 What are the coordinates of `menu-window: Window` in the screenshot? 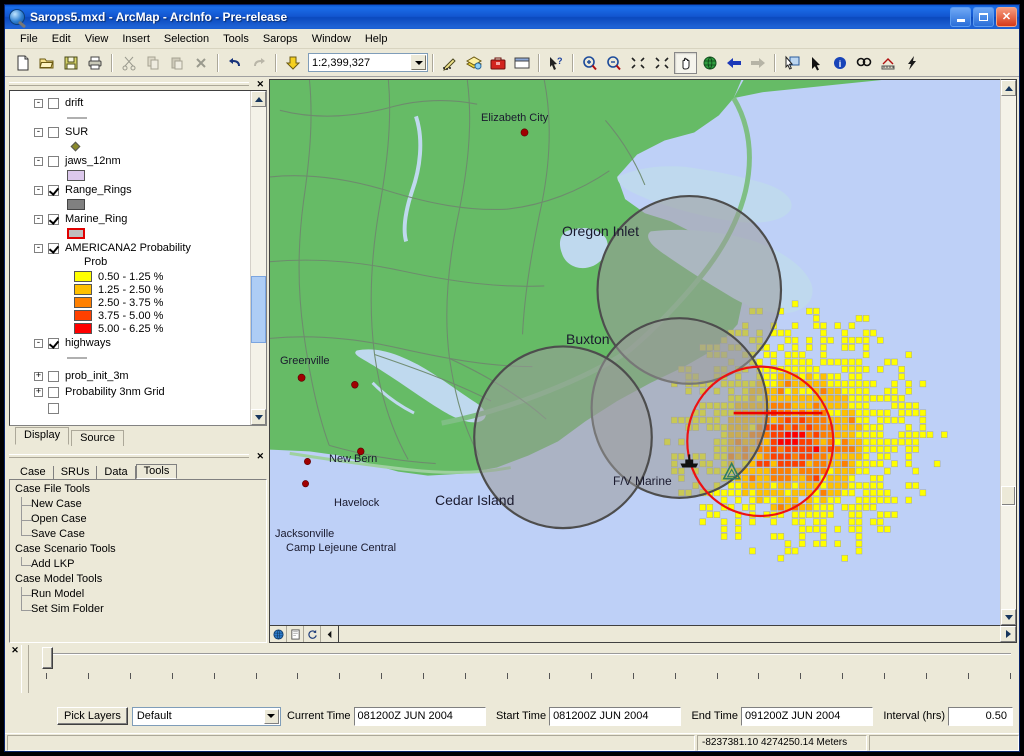 It's located at (331, 39).